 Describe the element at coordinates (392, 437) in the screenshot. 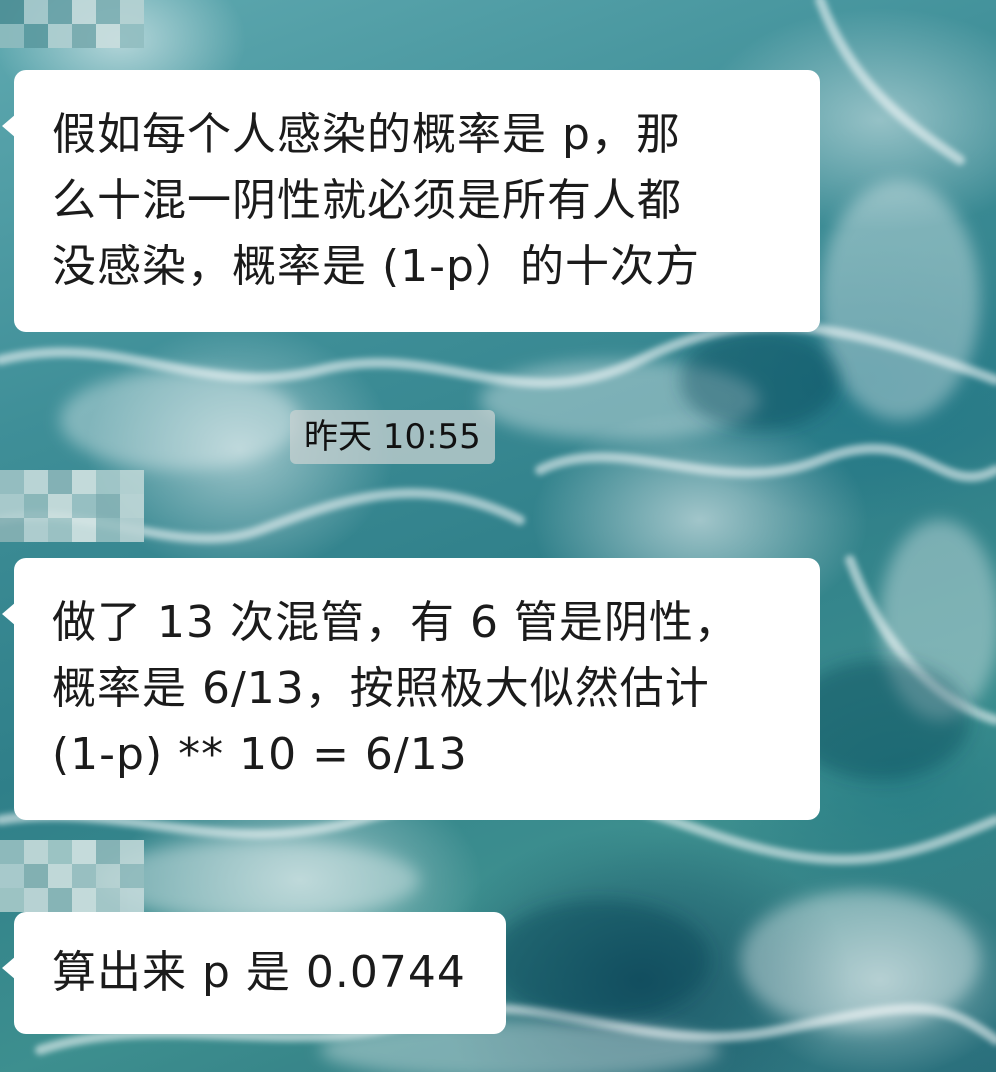

I see `message-timestamp: 昨天 10:55` at that location.